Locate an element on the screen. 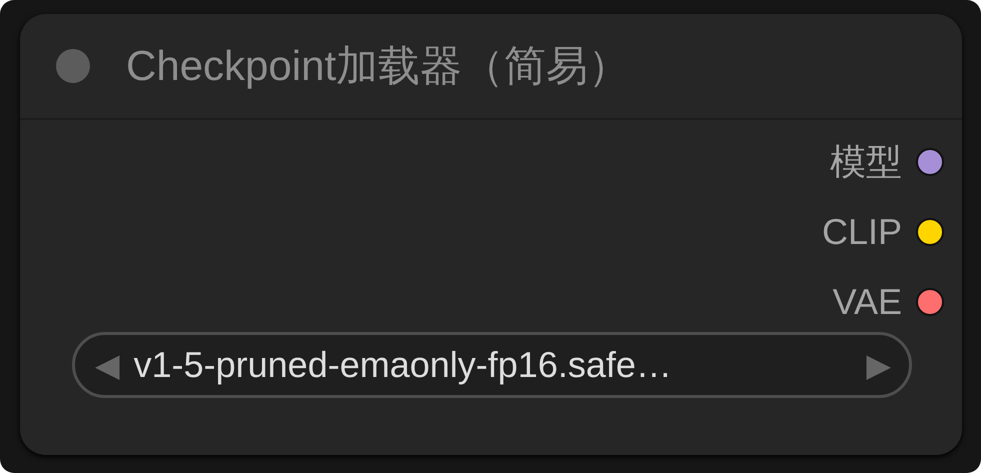 This screenshot has height=473, width=981. next-arrow: ▶ is located at coordinates (878, 365).